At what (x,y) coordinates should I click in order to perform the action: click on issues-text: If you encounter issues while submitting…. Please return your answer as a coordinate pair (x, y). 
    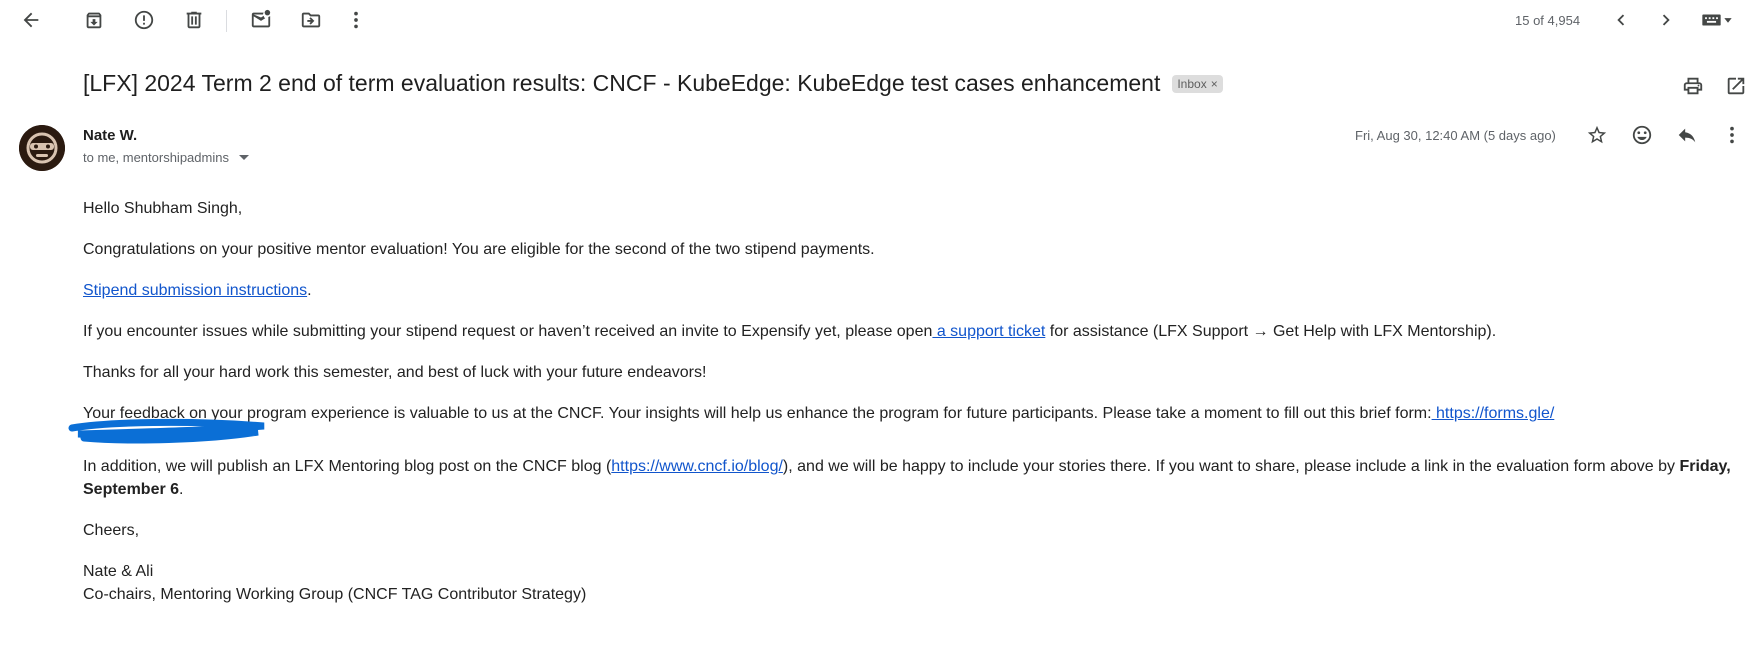
    Looking at the image, I should click on (508, 331).